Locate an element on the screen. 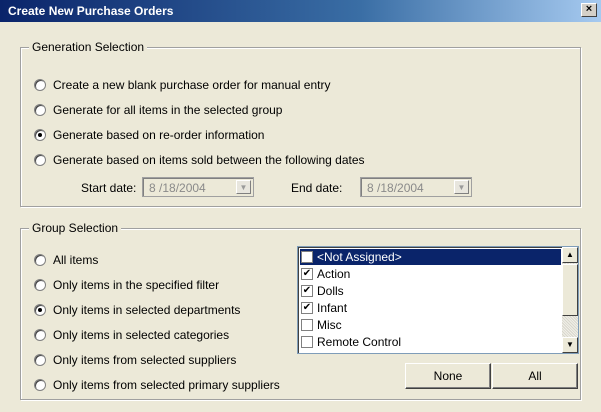  close-icon: × is located at coordinates (589, 9).